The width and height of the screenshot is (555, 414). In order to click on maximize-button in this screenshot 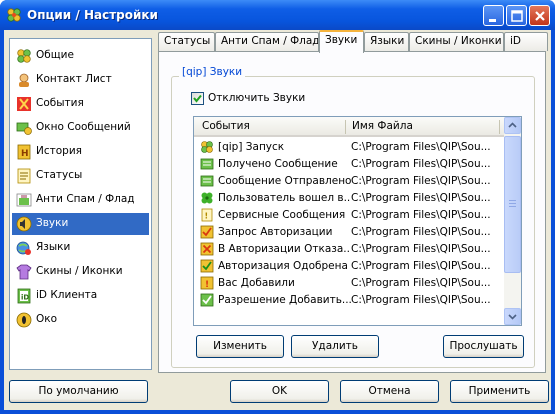, I will do `click(516, 15)`.